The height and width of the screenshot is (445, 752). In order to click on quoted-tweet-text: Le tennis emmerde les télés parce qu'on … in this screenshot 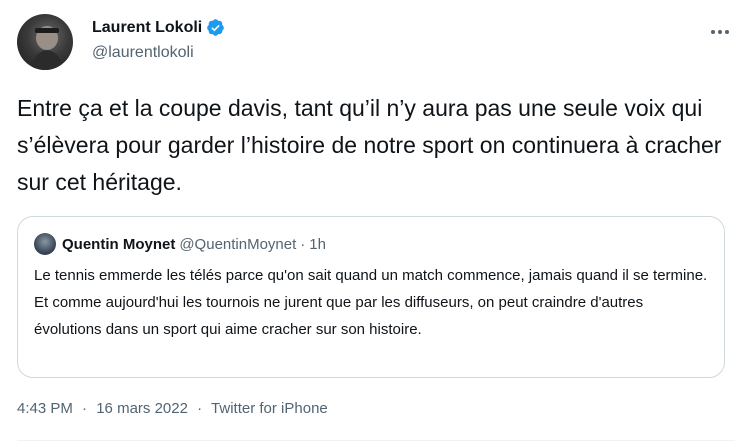, I will do `click(371, 302)`.